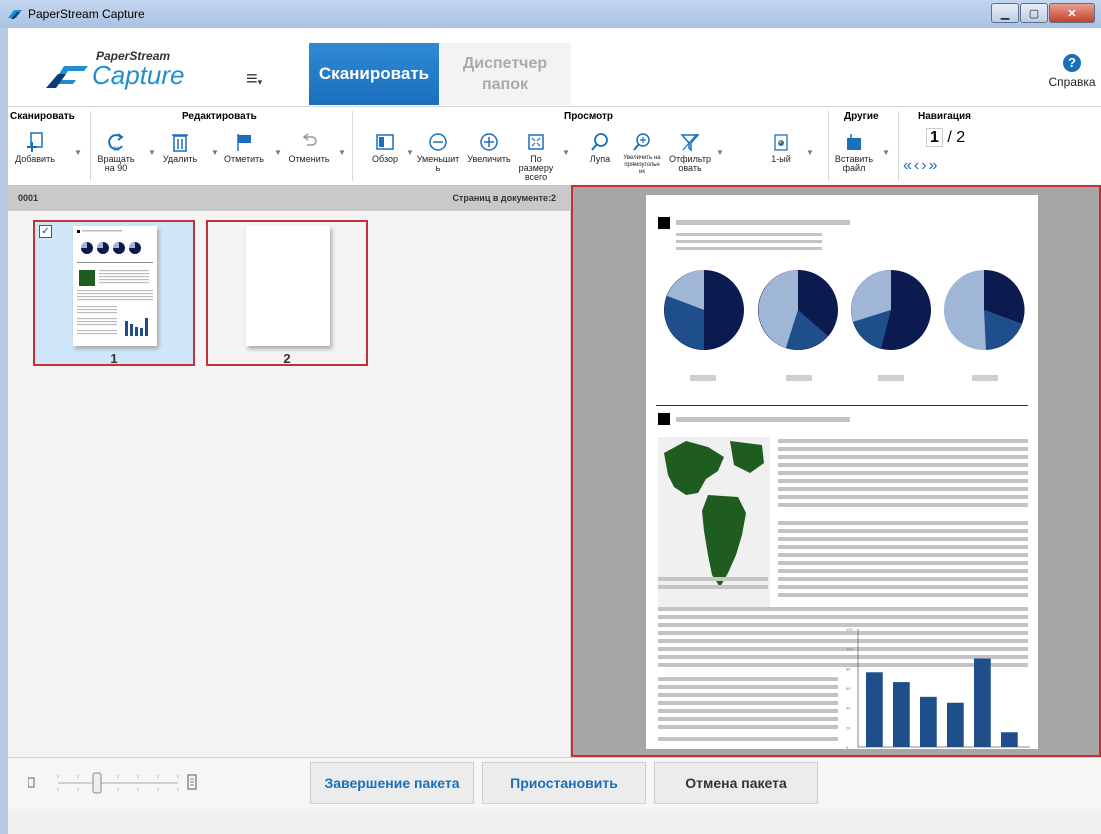  I want to click on minimize-button: ▁, so click(1005, 13).